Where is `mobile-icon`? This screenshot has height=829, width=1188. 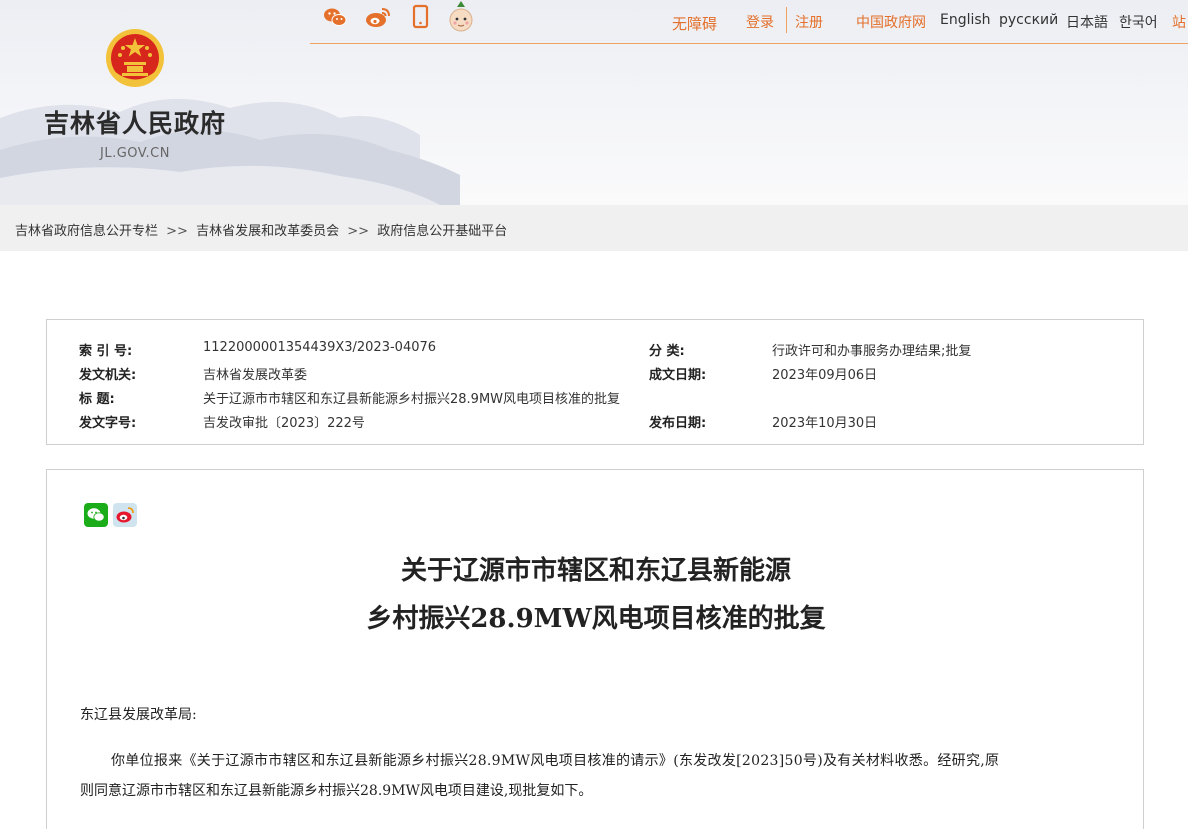
mobile-icon is located at coordinates (421, 17).